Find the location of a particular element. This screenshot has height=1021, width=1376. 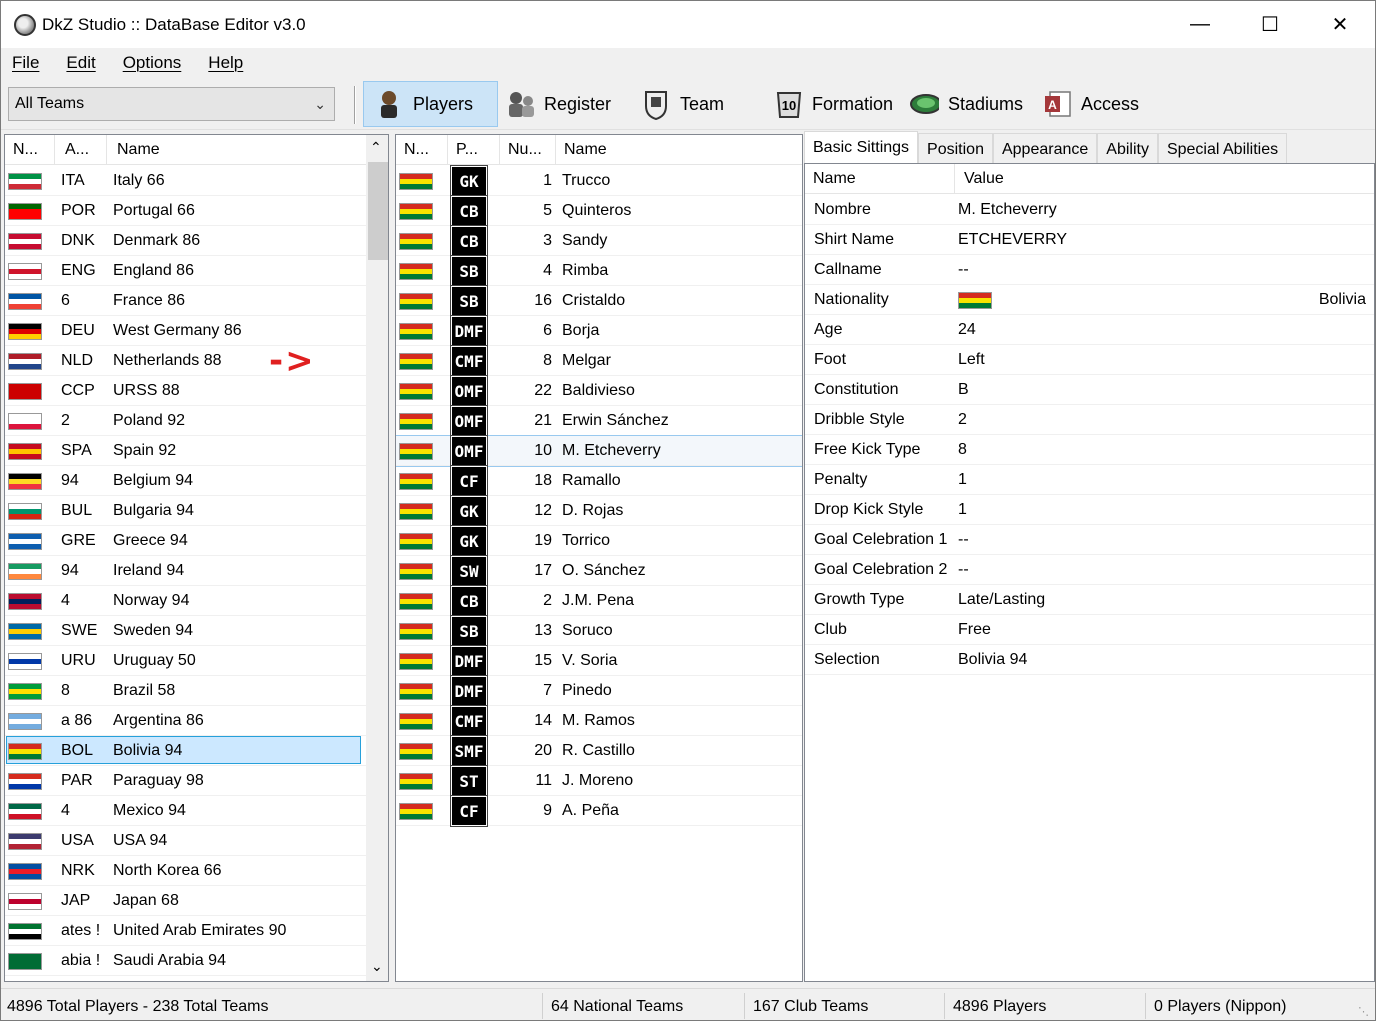

team-button: Team is located at coordinates (682, 104).